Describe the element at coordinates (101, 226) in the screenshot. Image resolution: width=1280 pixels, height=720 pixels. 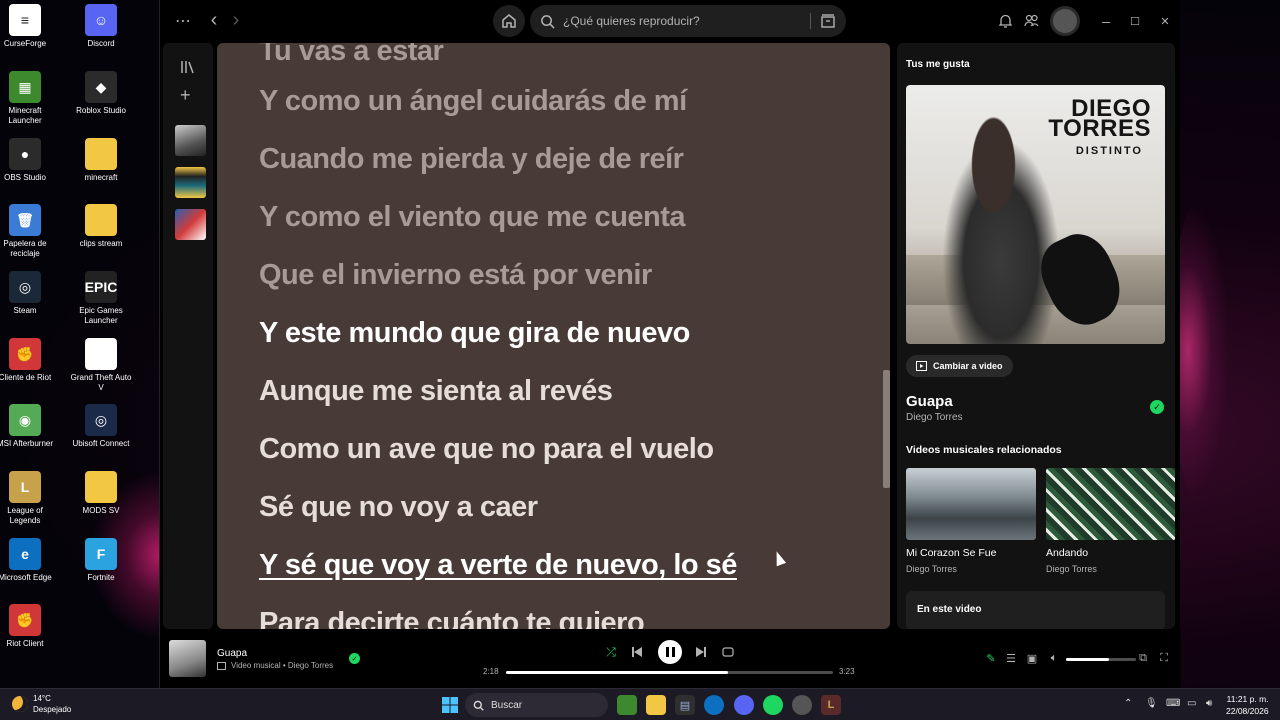
I see `desktop-icon: clips stream` at that location.